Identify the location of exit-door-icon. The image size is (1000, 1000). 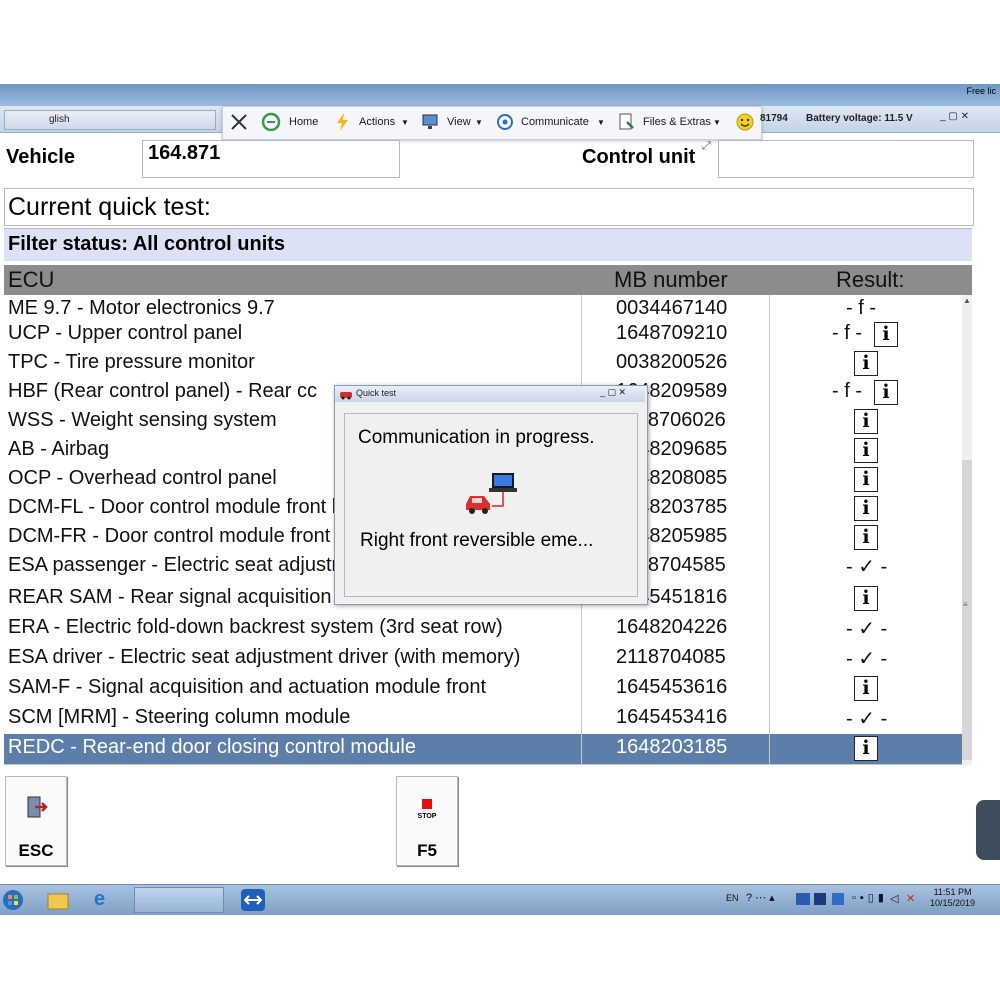
(37, 807).